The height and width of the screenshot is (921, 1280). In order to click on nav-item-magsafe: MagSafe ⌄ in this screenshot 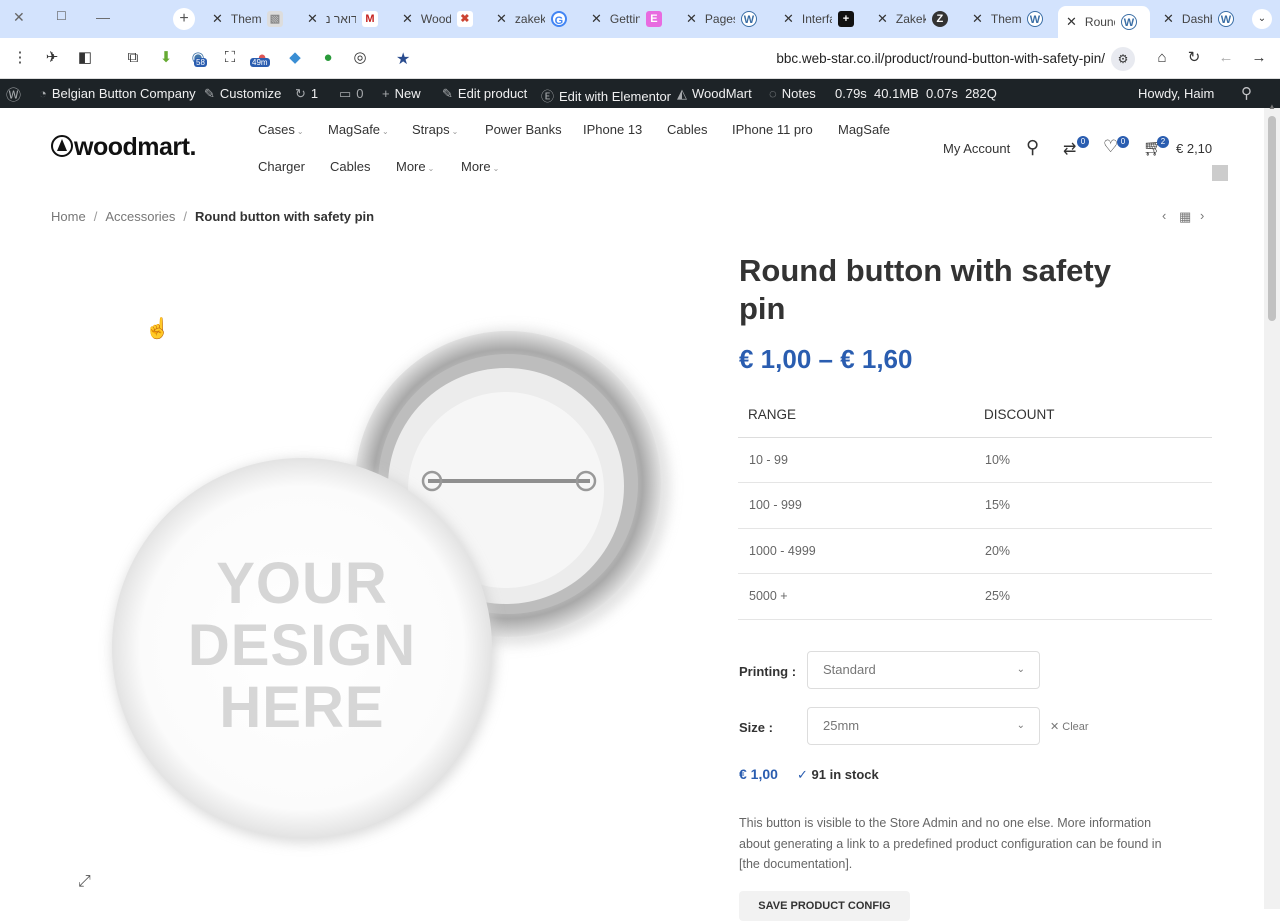, I will do `click(358, 129)`.